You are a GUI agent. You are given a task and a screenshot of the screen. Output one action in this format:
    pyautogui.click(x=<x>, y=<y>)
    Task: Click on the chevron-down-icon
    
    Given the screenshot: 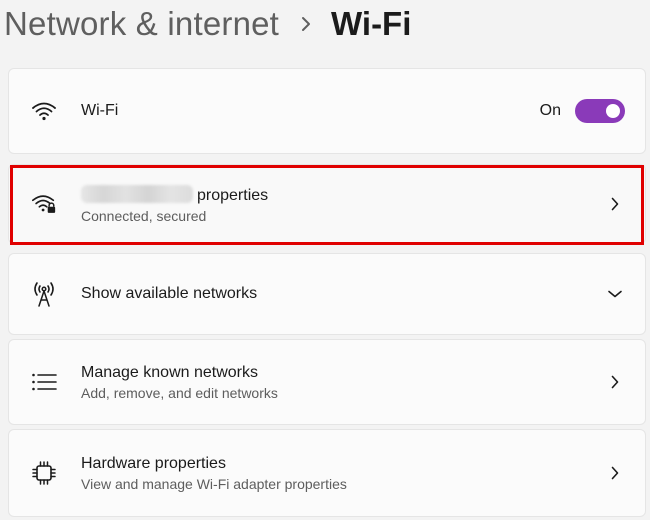 What is the action you would take?
    pyautogui.click(x=615, y=294)
    